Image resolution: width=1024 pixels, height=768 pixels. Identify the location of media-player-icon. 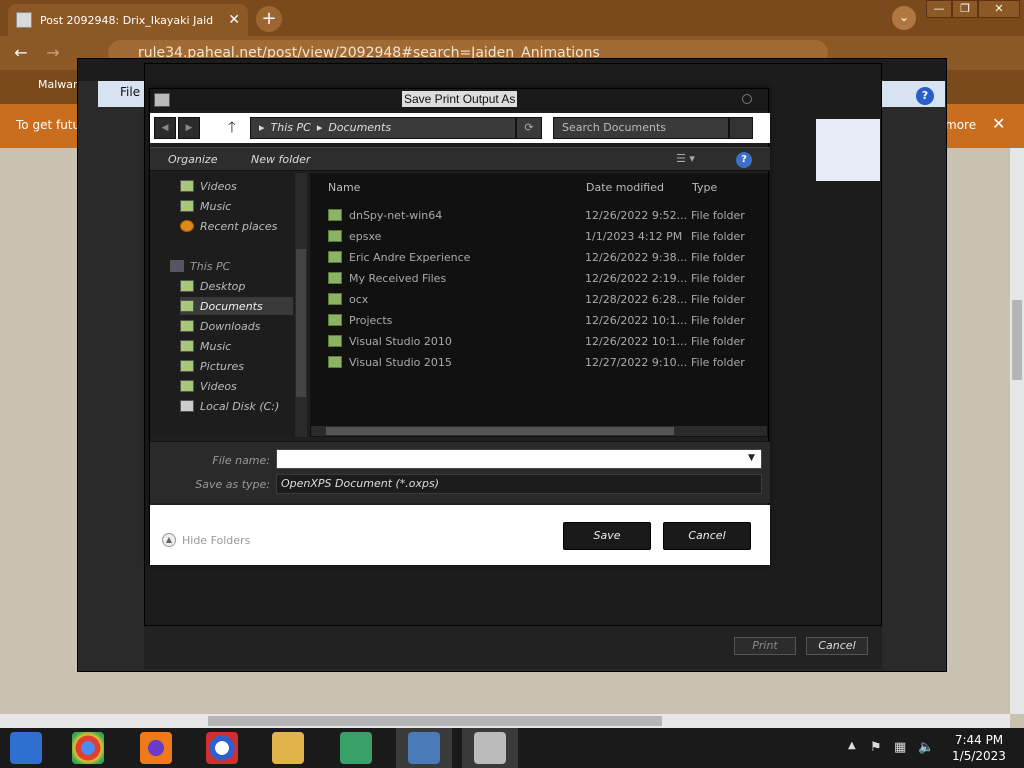
(26, 748).